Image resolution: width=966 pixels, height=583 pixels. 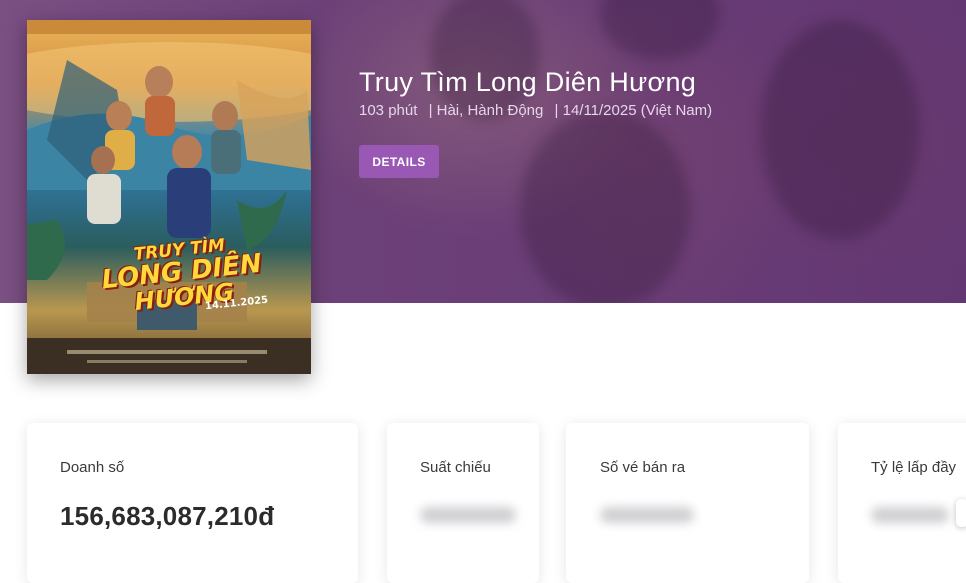 I want to click on stat-card-revenue: Doanh số 156,683,087,210đ, so click(x=192, y=503).